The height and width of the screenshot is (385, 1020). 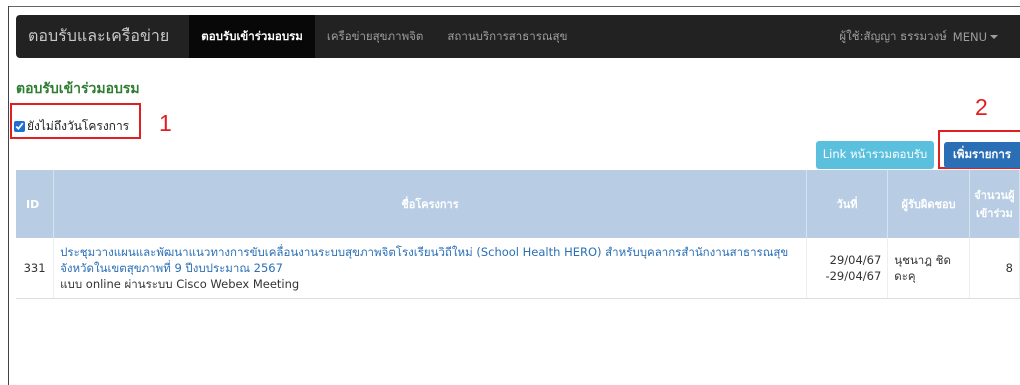 What do you see at coordinates (8, 195) in the screenshot?
I see `frame-left-border` at bounding box center [8, 195].